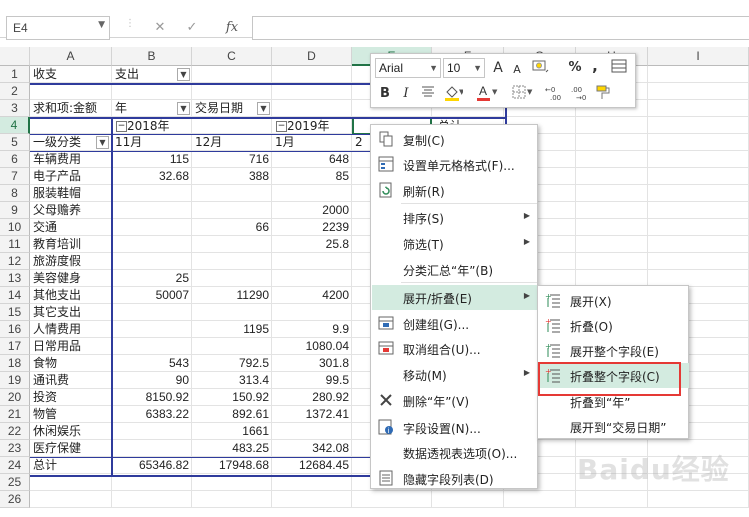 Image resolution: width=749 pixels, height=517 pixels. Describe the element at coordinates (192, 28) in the screenshot. I see `enter-icon: ✓` at that location.